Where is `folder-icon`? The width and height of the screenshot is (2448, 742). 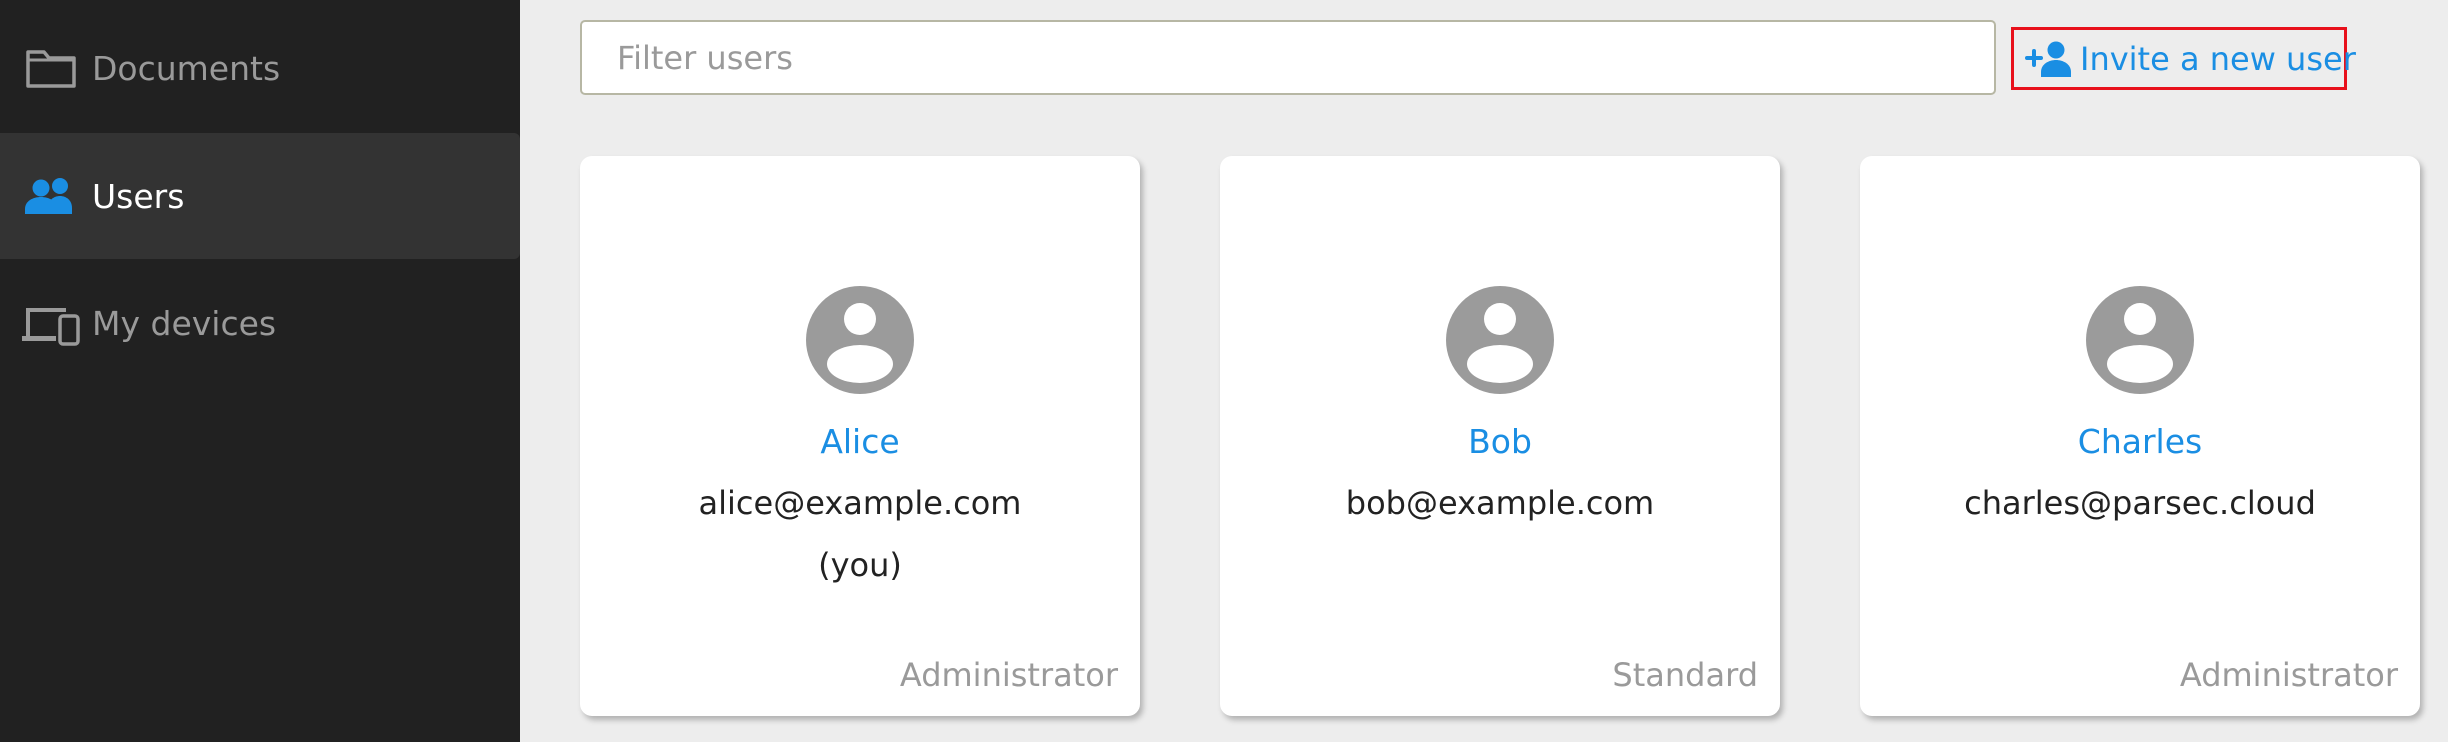
folder-icon is located at coordinates (51, 68).